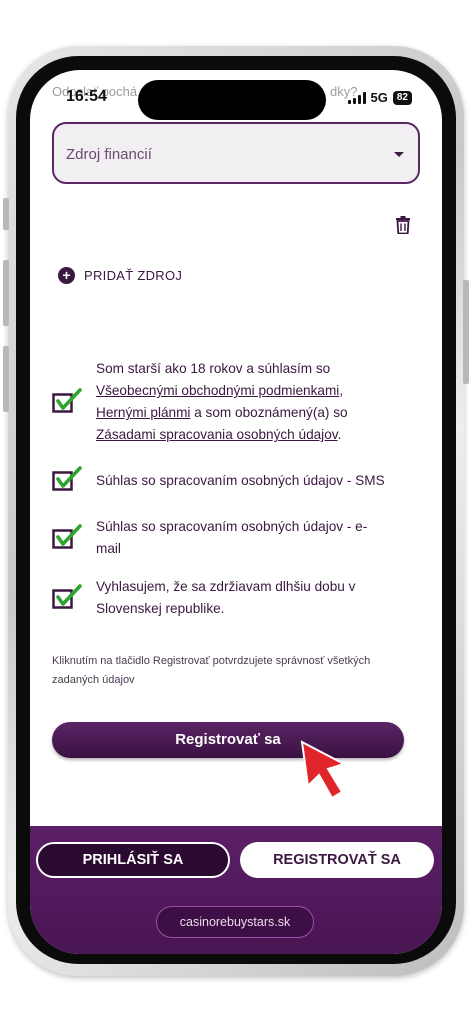 The width and height of the screenshot is (472, 1024). What do you see at coordinates (323, 770) in the screenshot?
I see `pointer-cursor-icon` at bounding box center [323, 770].